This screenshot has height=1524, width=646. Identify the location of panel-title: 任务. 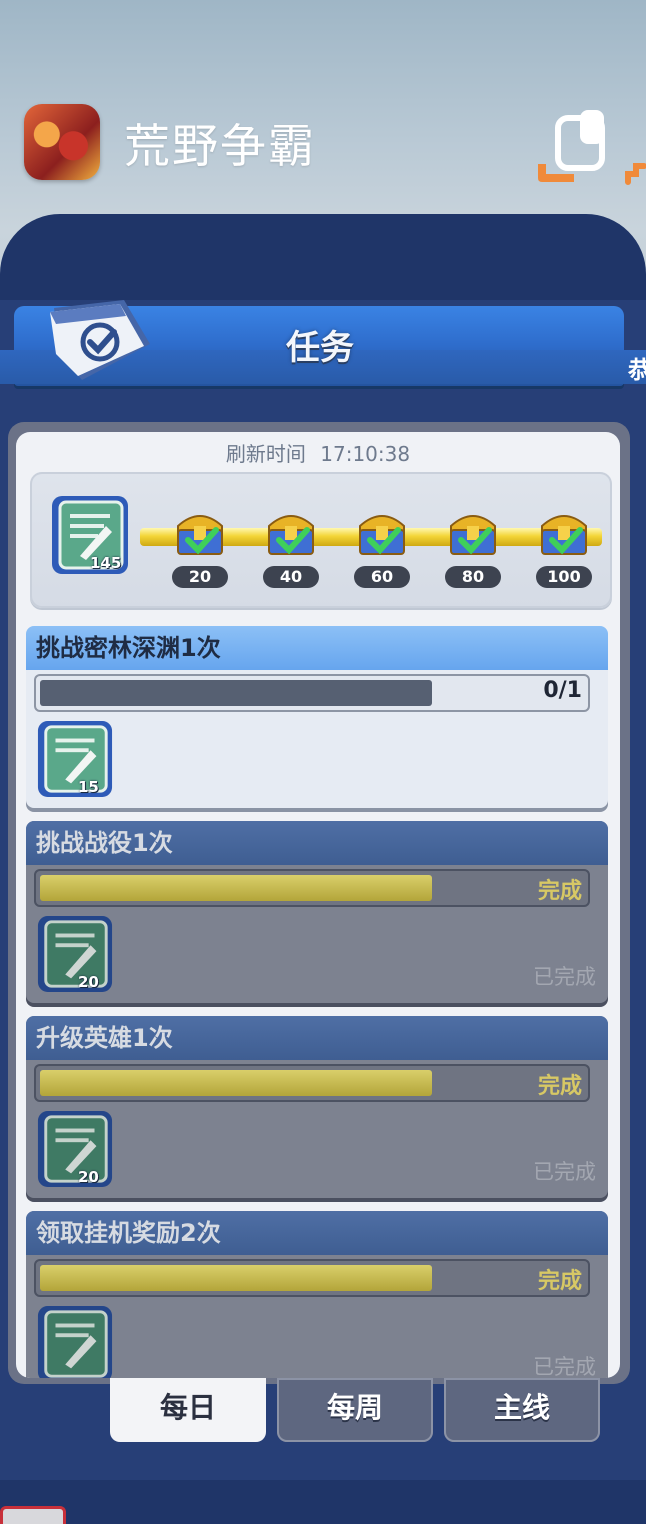
(320, 348).